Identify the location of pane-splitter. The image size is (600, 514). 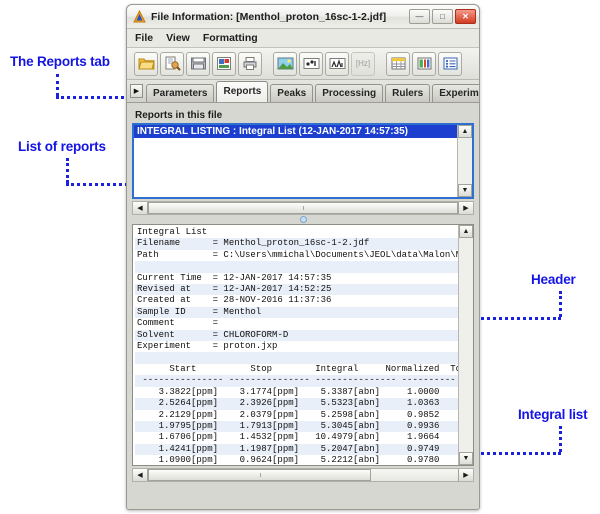
(303, 219).